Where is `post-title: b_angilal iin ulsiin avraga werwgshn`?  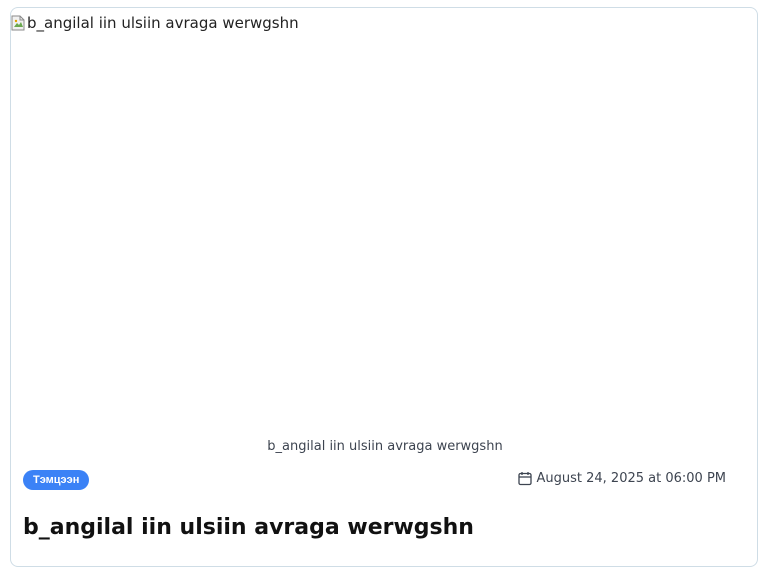
post-title: b_angilal iin ulsiin avraga werwgshn is located at coordinates (248, 527).